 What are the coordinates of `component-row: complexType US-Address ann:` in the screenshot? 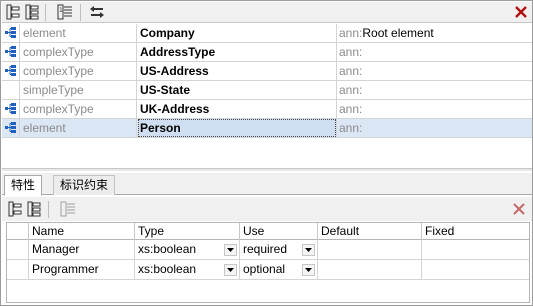 It's located at (267, 71).